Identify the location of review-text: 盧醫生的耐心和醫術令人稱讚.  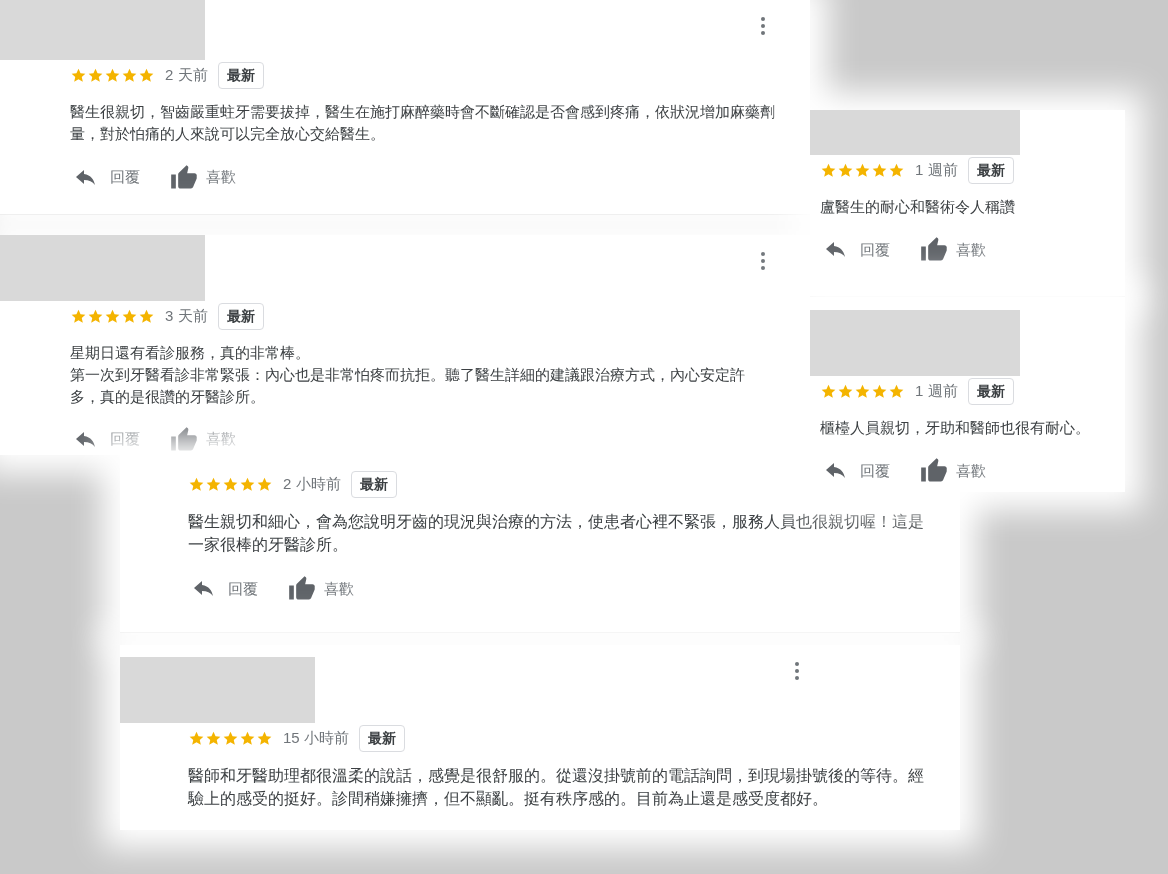
(918, 207).